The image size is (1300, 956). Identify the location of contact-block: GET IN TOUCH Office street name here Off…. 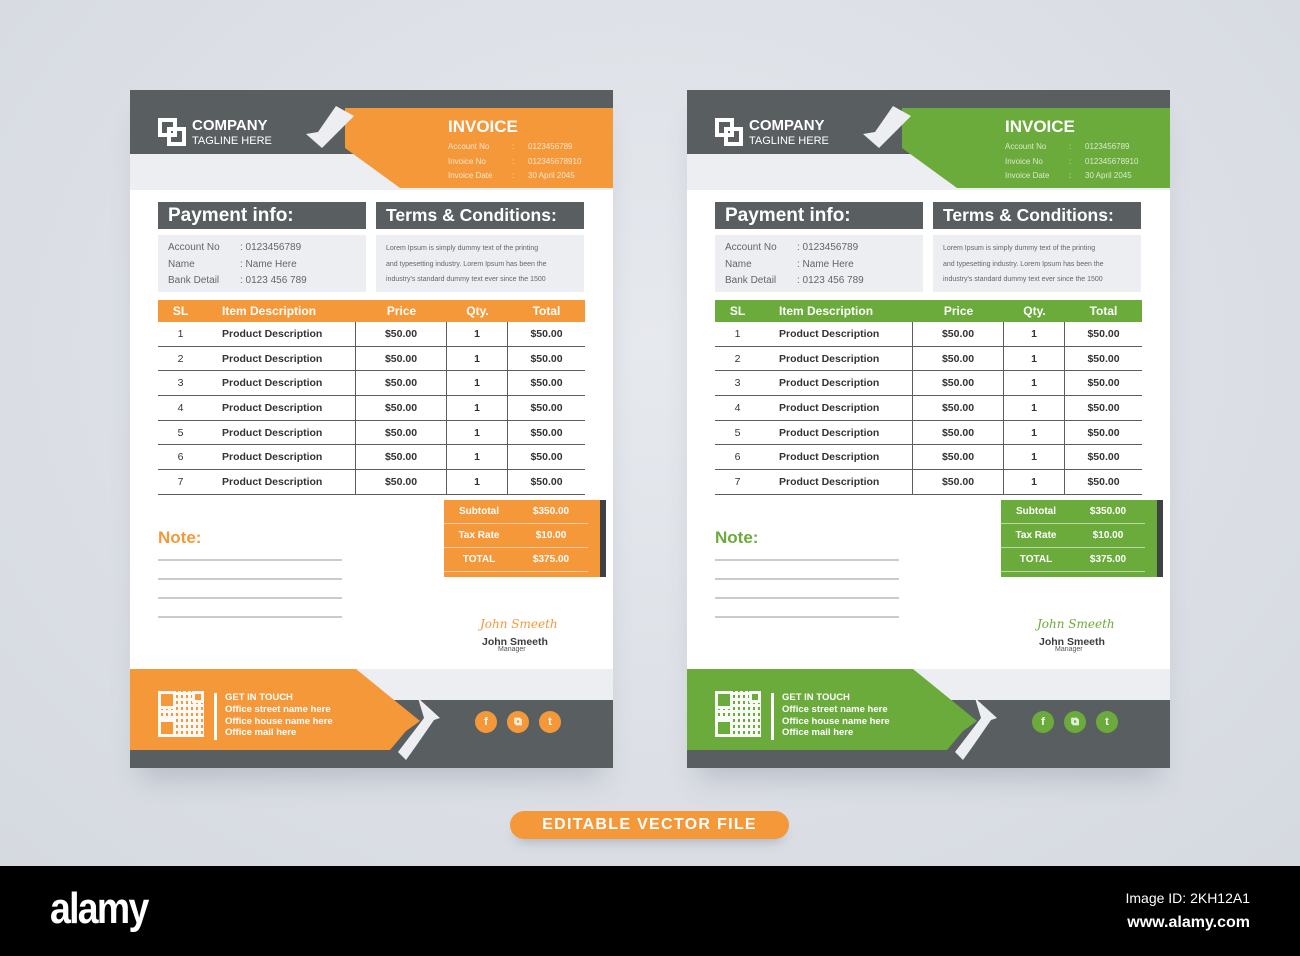
(836, 715).